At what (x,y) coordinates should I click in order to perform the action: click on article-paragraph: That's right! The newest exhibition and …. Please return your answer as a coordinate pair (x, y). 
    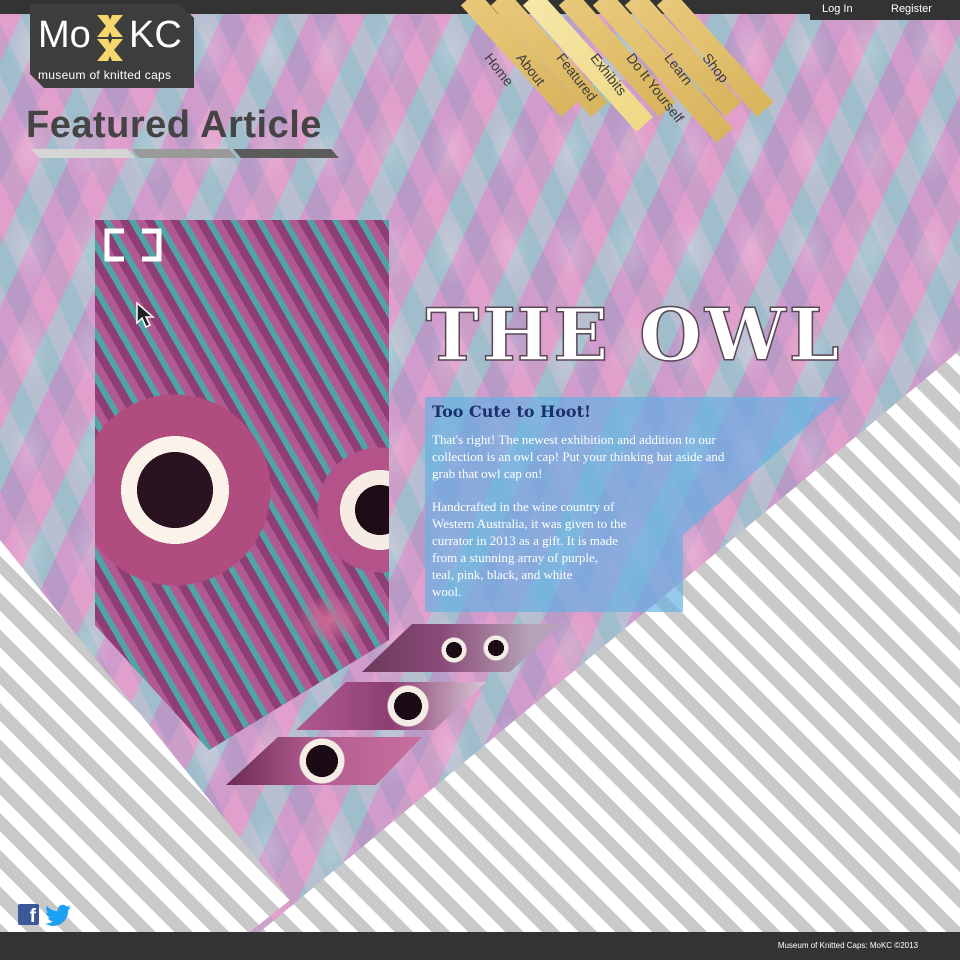
    Looking at the image, I should click on (578, 456).